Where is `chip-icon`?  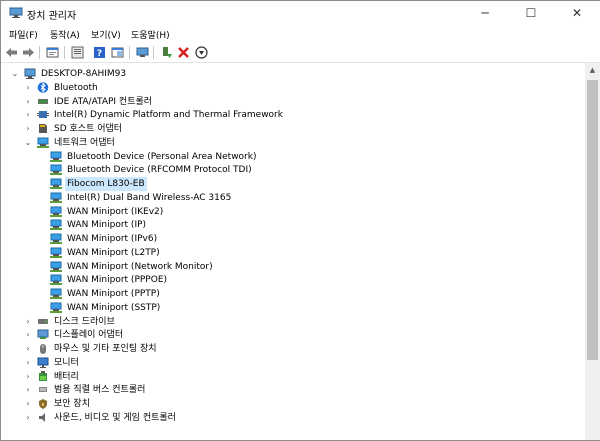
chip-icon is located at coordinates (43, 115).